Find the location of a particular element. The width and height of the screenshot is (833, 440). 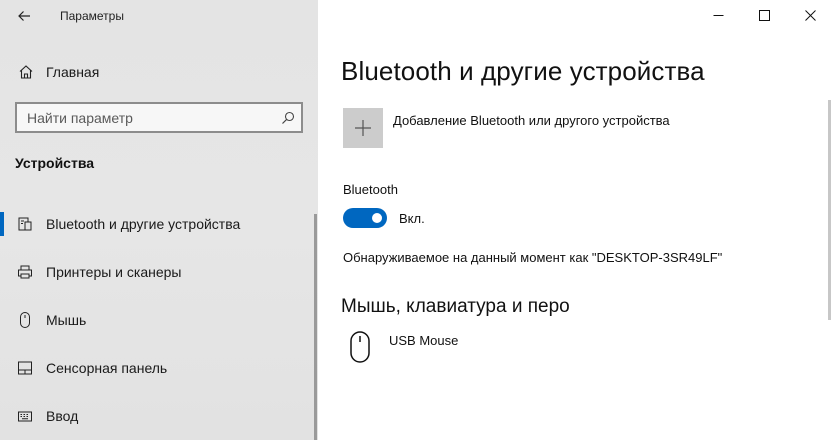

sidebar-item-printers: Принтеры и сканеры is located at coordinates (159, 272).